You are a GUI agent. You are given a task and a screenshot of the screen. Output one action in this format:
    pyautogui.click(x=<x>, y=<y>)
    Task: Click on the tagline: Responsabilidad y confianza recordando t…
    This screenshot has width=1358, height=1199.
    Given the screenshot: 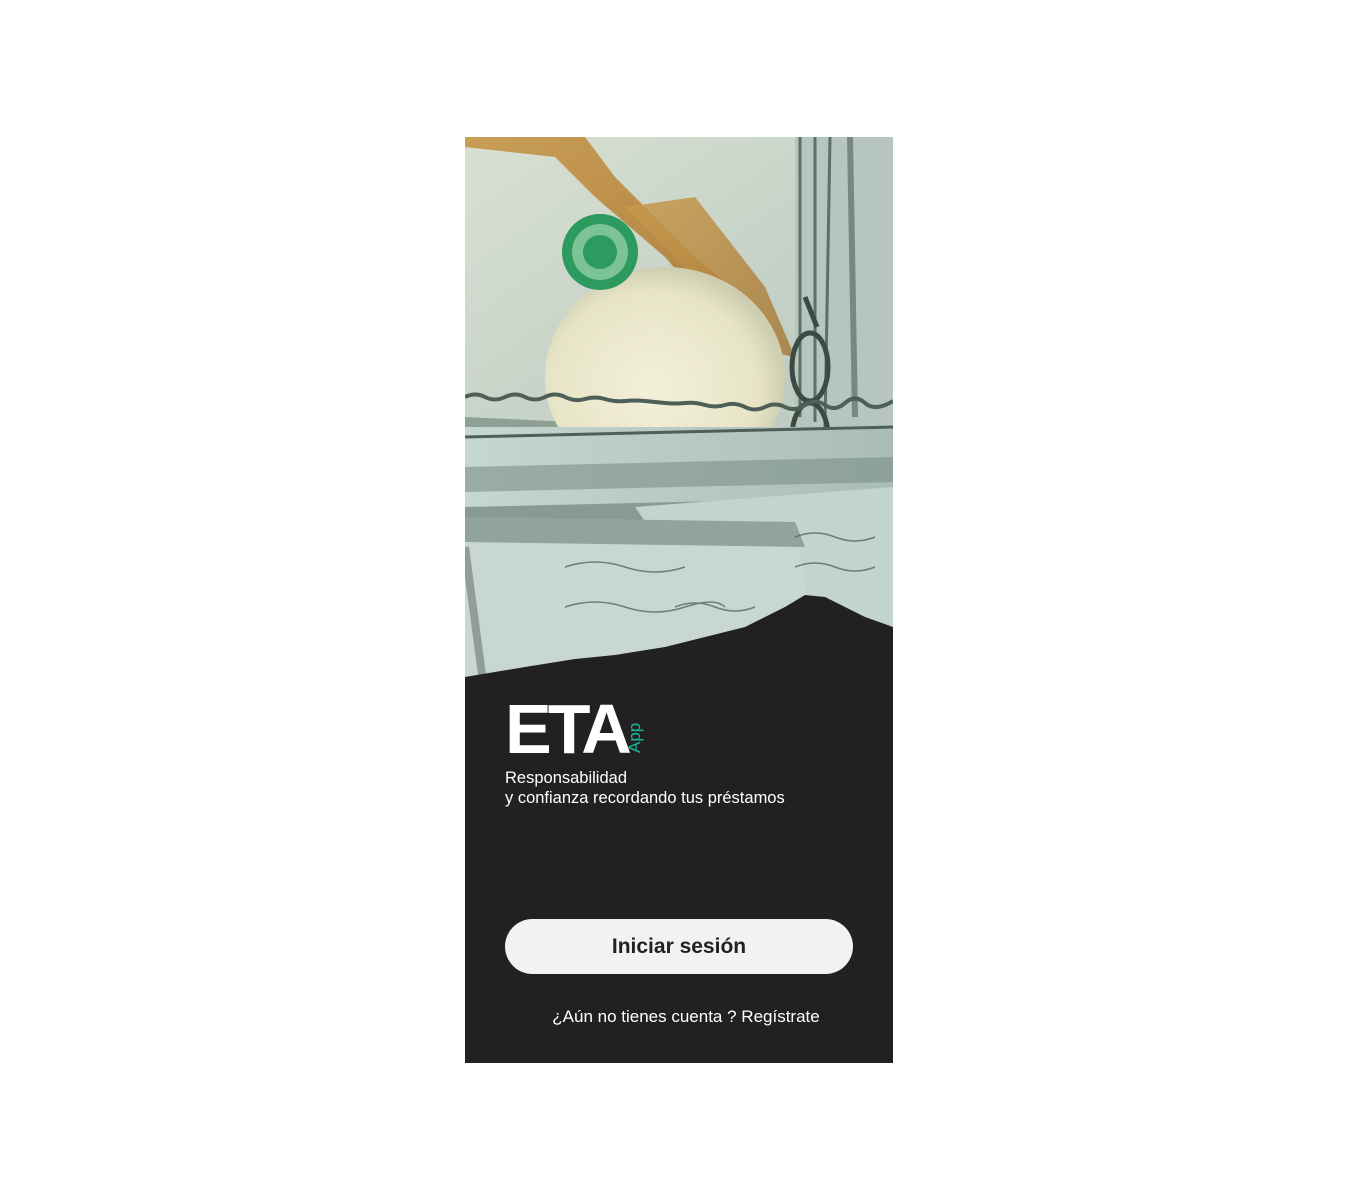 What is the action you would take?
    pyautogui.click(x=645, y=788)
    